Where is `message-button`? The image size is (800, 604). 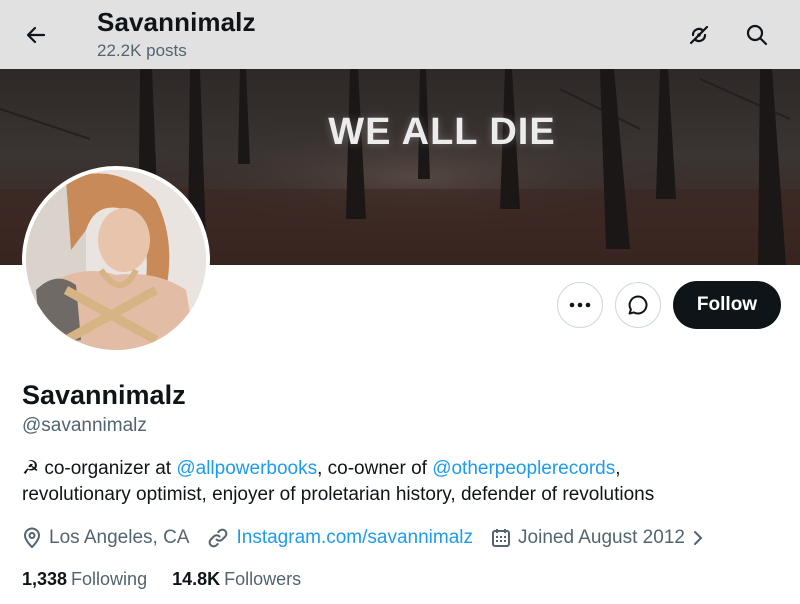
message-button is located at coordinates (638, 305).